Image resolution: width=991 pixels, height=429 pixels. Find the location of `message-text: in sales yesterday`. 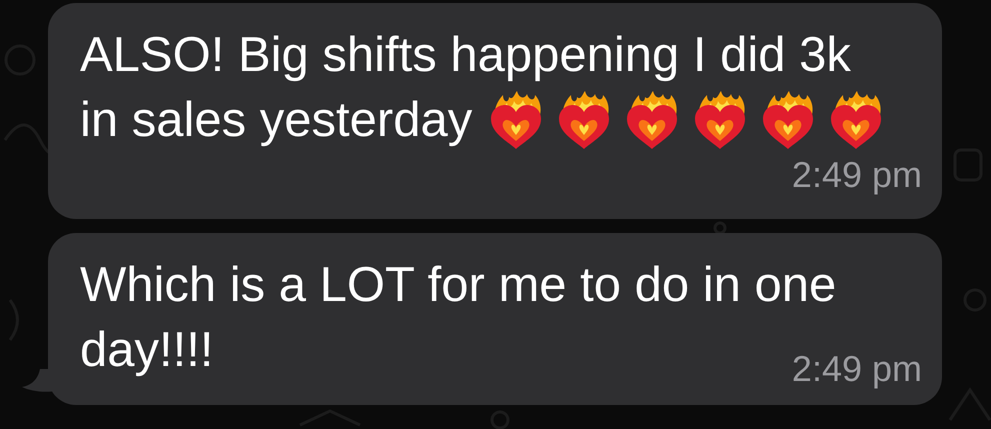

message-text: in sales yesterday is located at coordinates (276, 120).